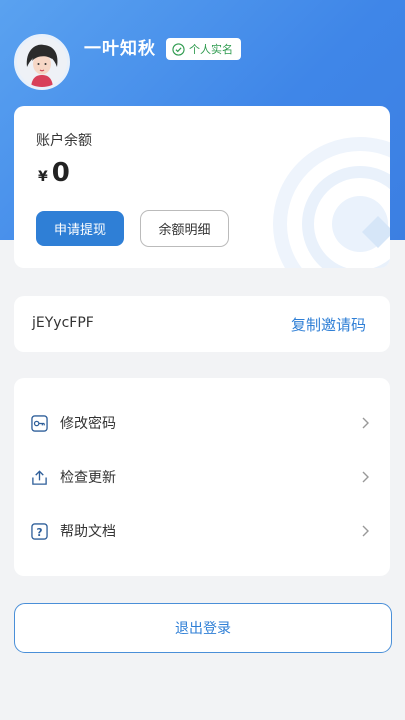 The width and height of the screenshot is (405, 720). What do you see at coordinates (43, 177) in the screenshot?
I see `currency-symbol: ¥` at bounding box center [43, 177].